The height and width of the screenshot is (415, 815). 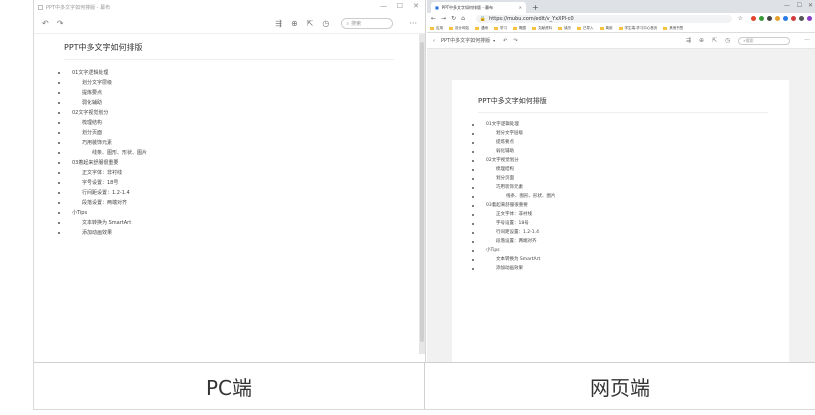 I want to click on bookmark-item: 已导入, so click(x=585, y=28).